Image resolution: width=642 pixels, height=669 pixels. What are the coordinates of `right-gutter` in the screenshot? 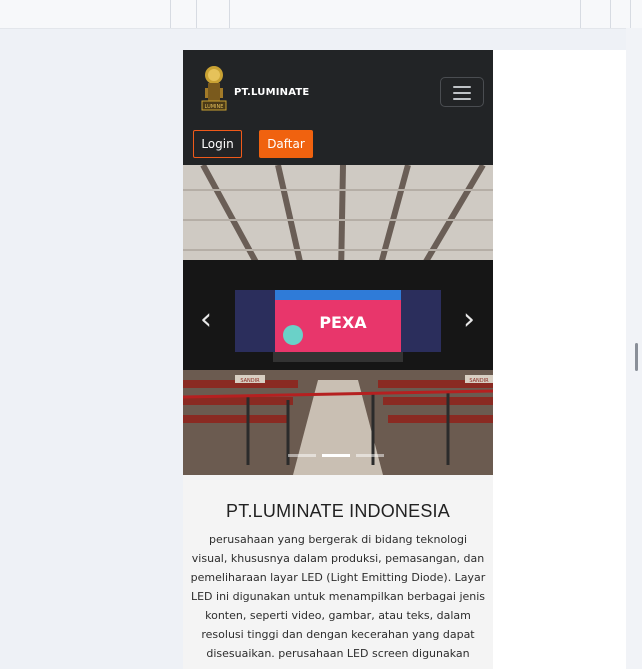 It's located at (634, 348).